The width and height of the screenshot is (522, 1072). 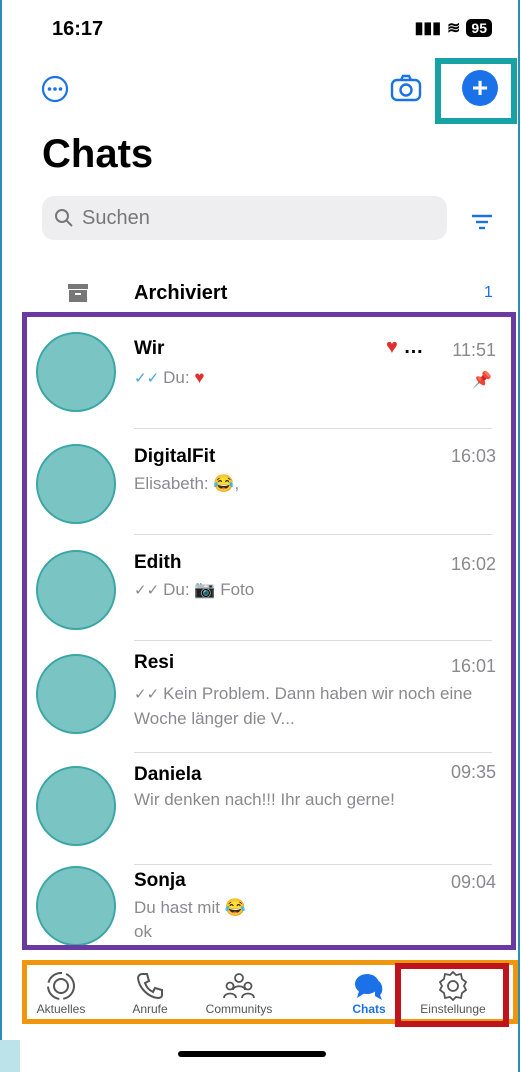 I want to click on page-title: Chats, so click(x=98, y=154).